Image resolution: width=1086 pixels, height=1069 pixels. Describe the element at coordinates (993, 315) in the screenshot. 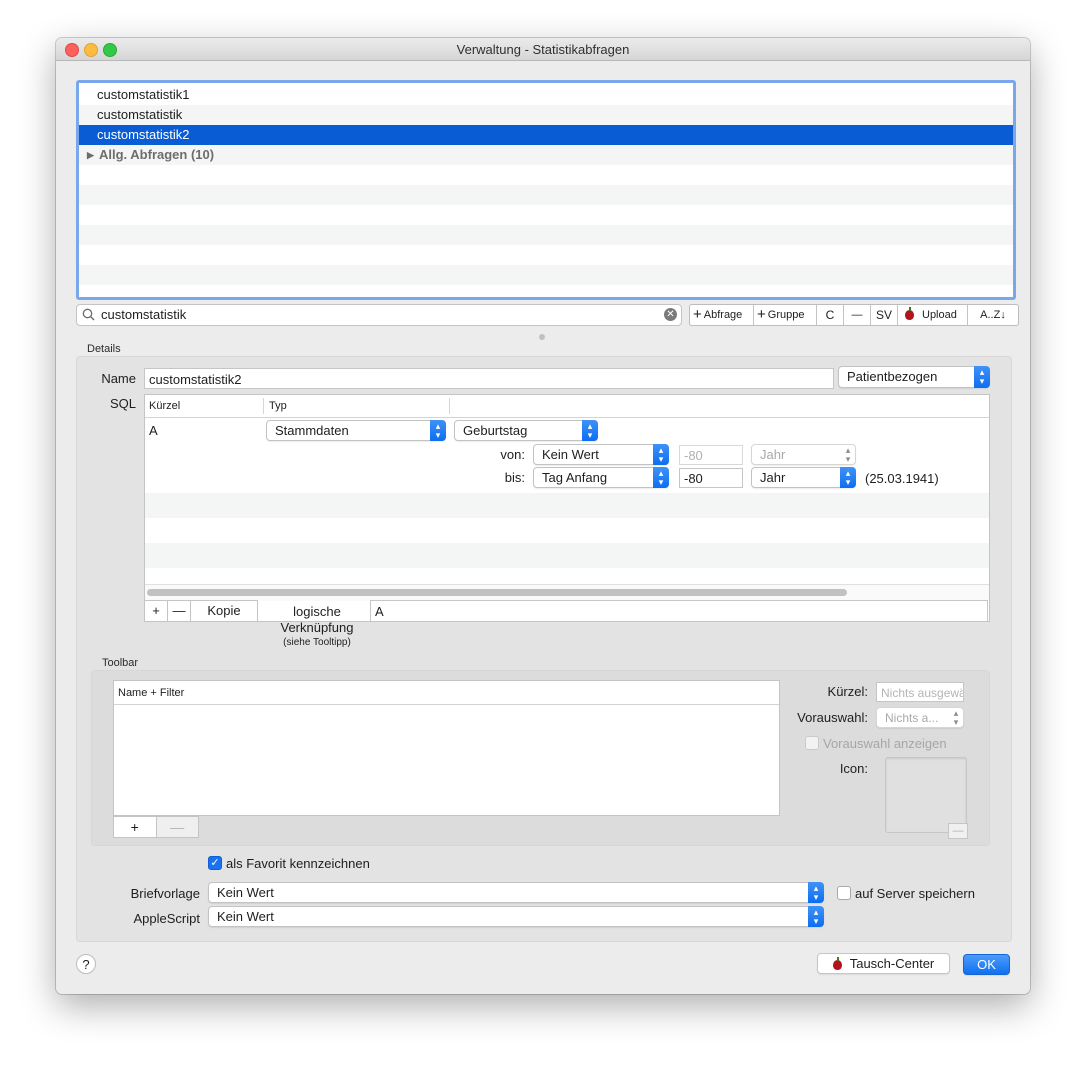

I see `sort-button: A..Z↓` at that location.